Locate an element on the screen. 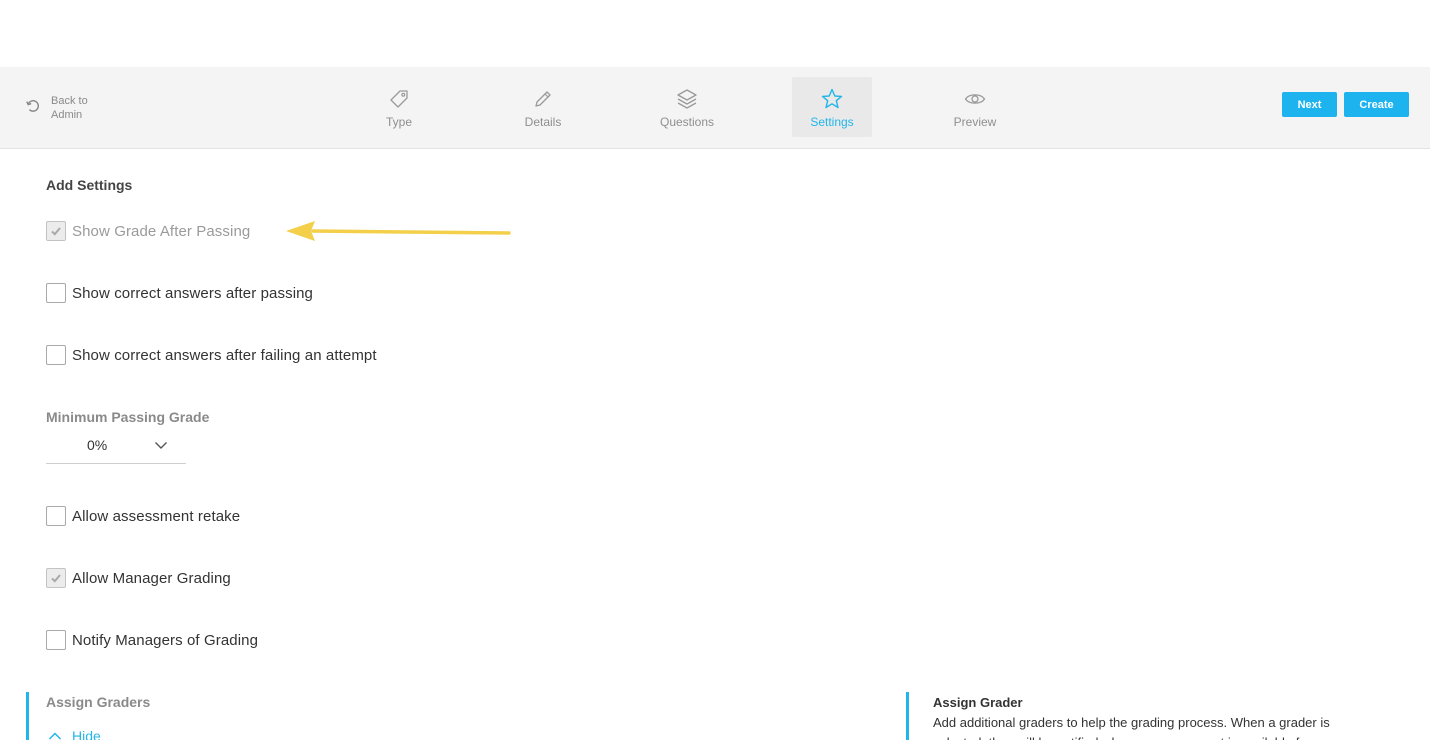 The width and height of the screenshot is (1430, 740). option-allow-manager-grading: Allow Manager Grading is located at coordinates (138, 578).